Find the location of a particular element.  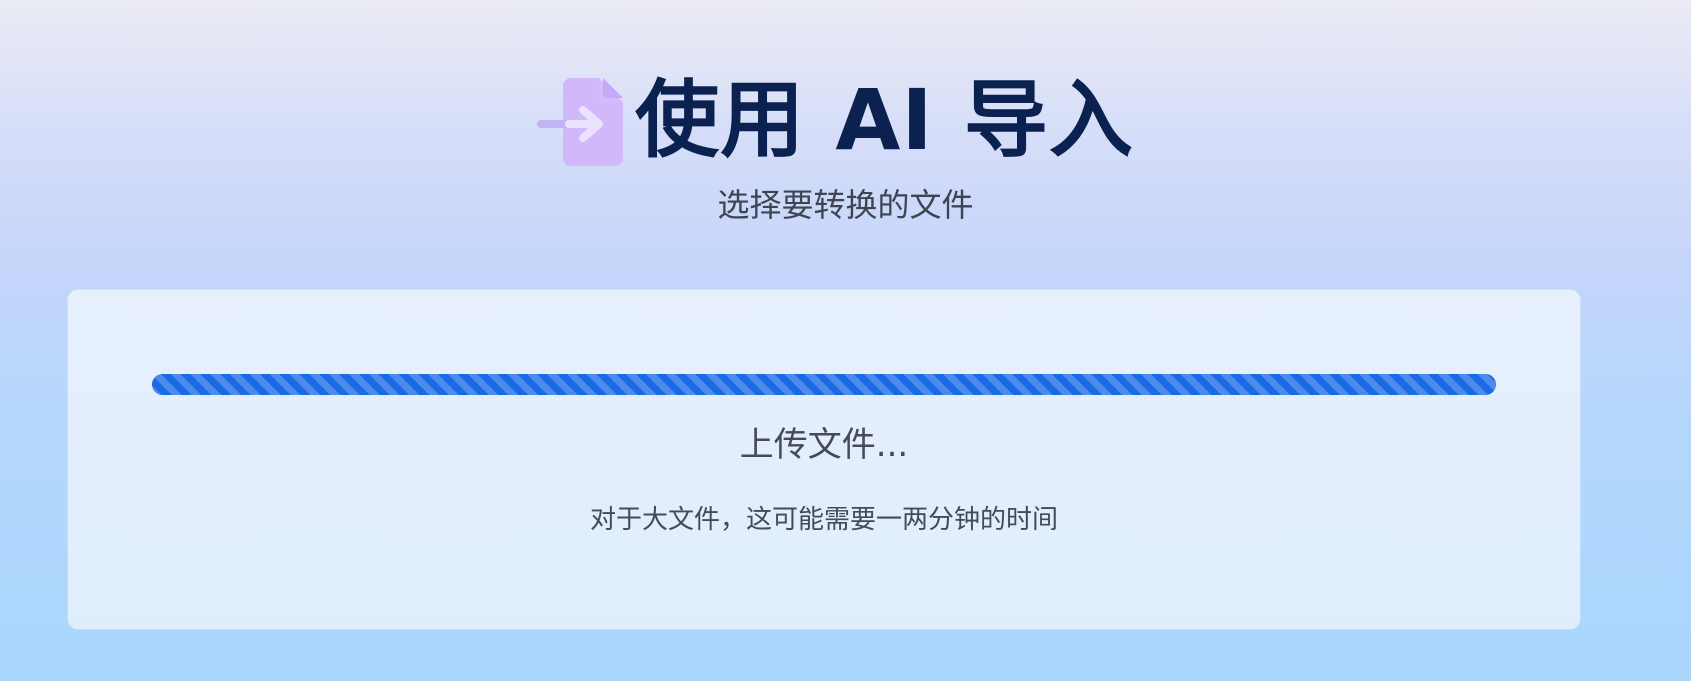

upload-progress-fill is located at coordinates (824, 384).